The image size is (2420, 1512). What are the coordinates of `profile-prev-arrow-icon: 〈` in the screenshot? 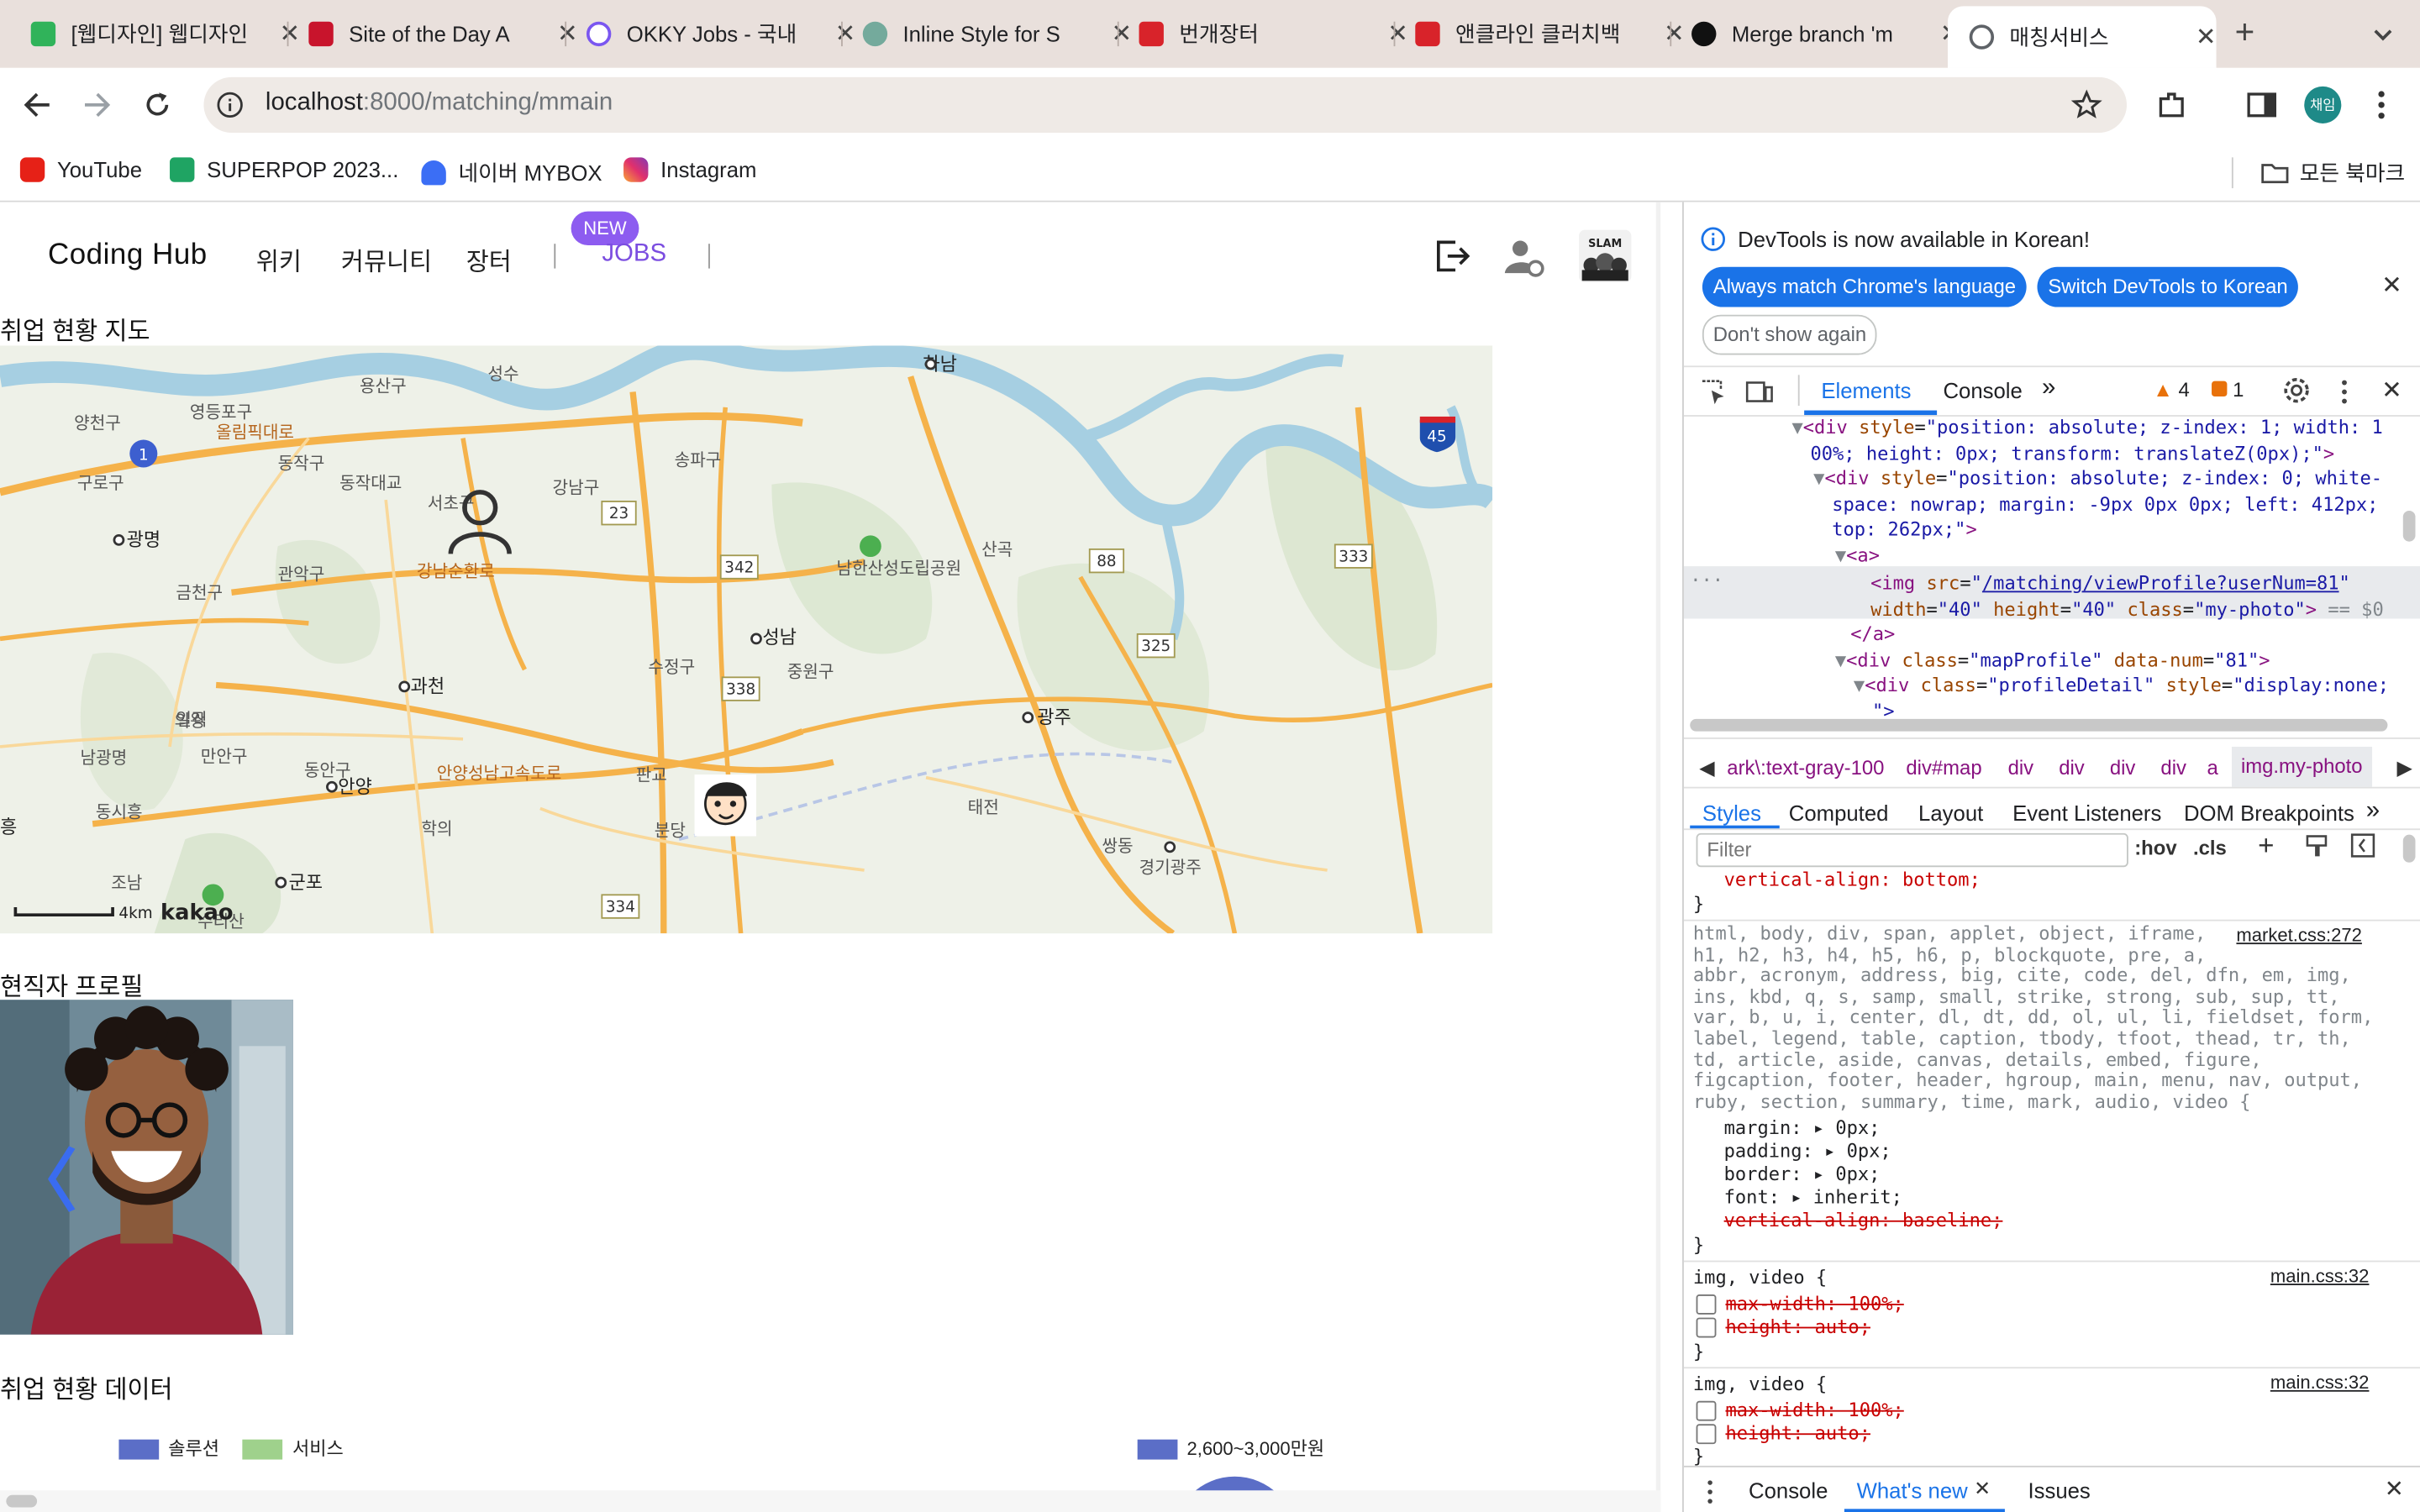 It's located at (43, 1176).